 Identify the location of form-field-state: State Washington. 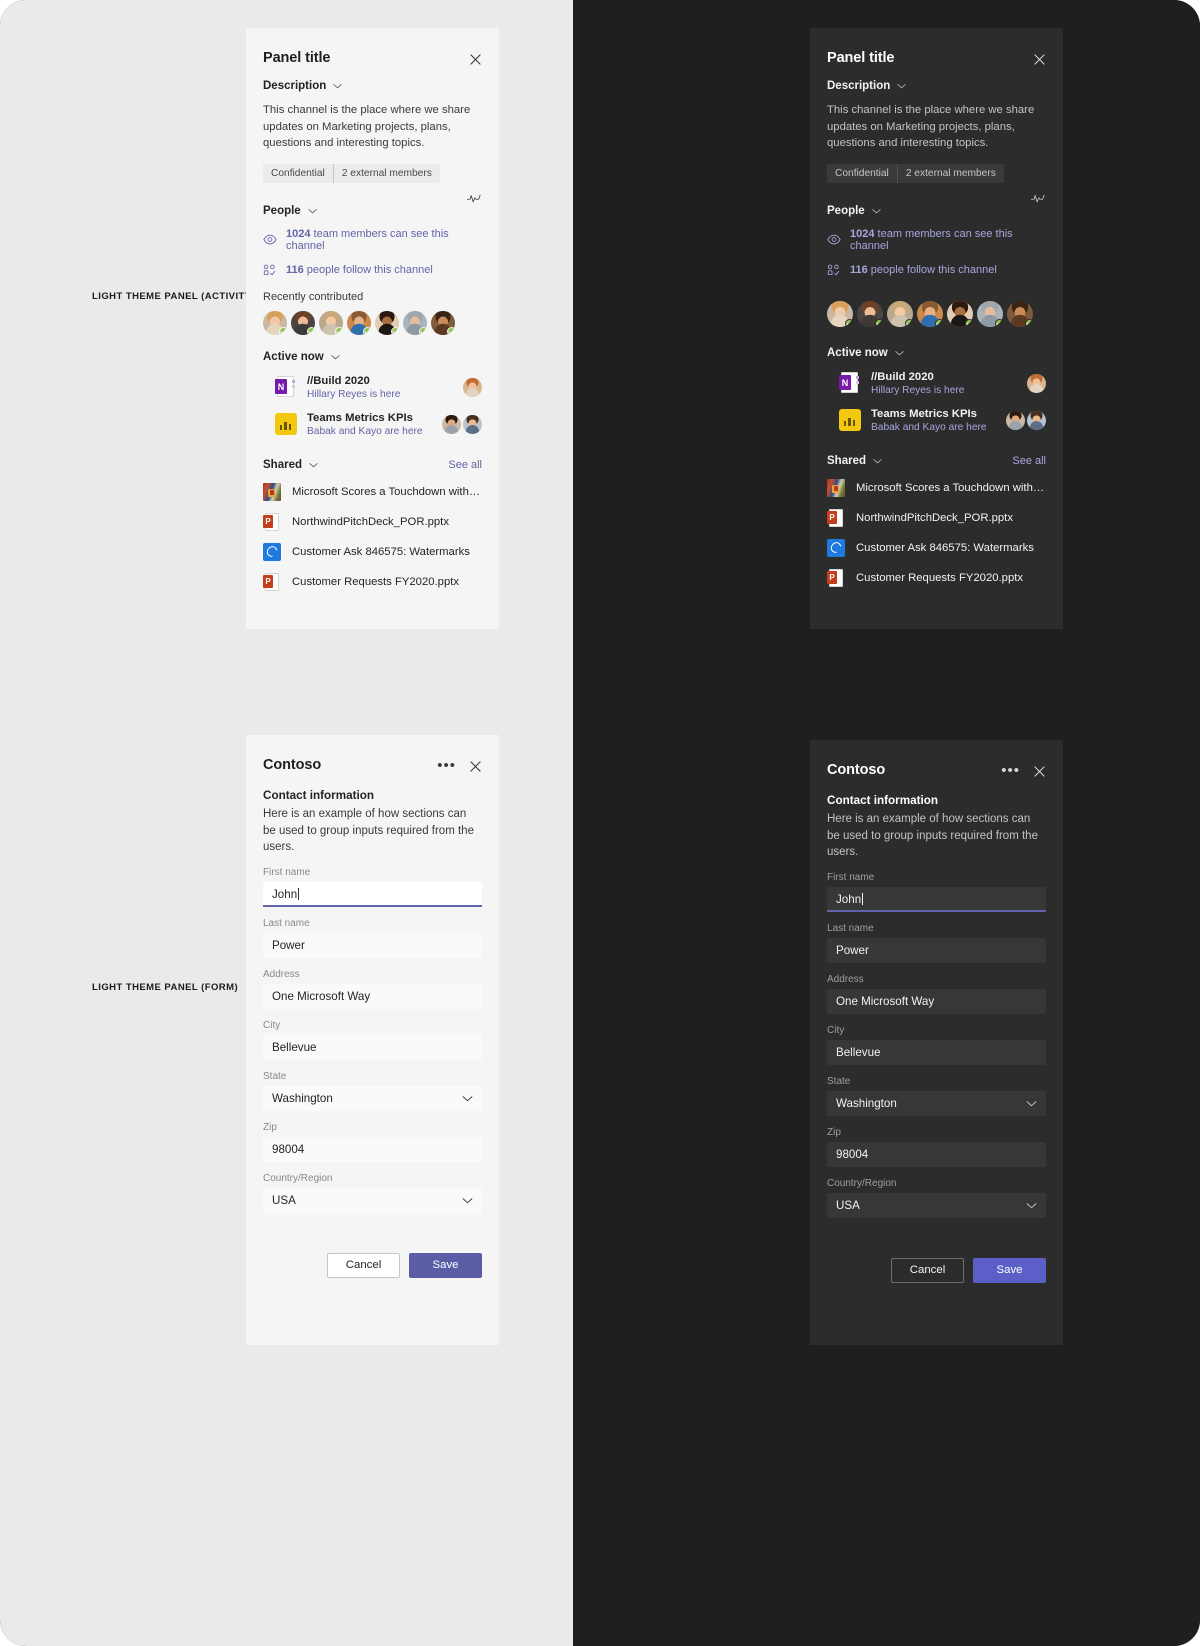
(372, 1091).